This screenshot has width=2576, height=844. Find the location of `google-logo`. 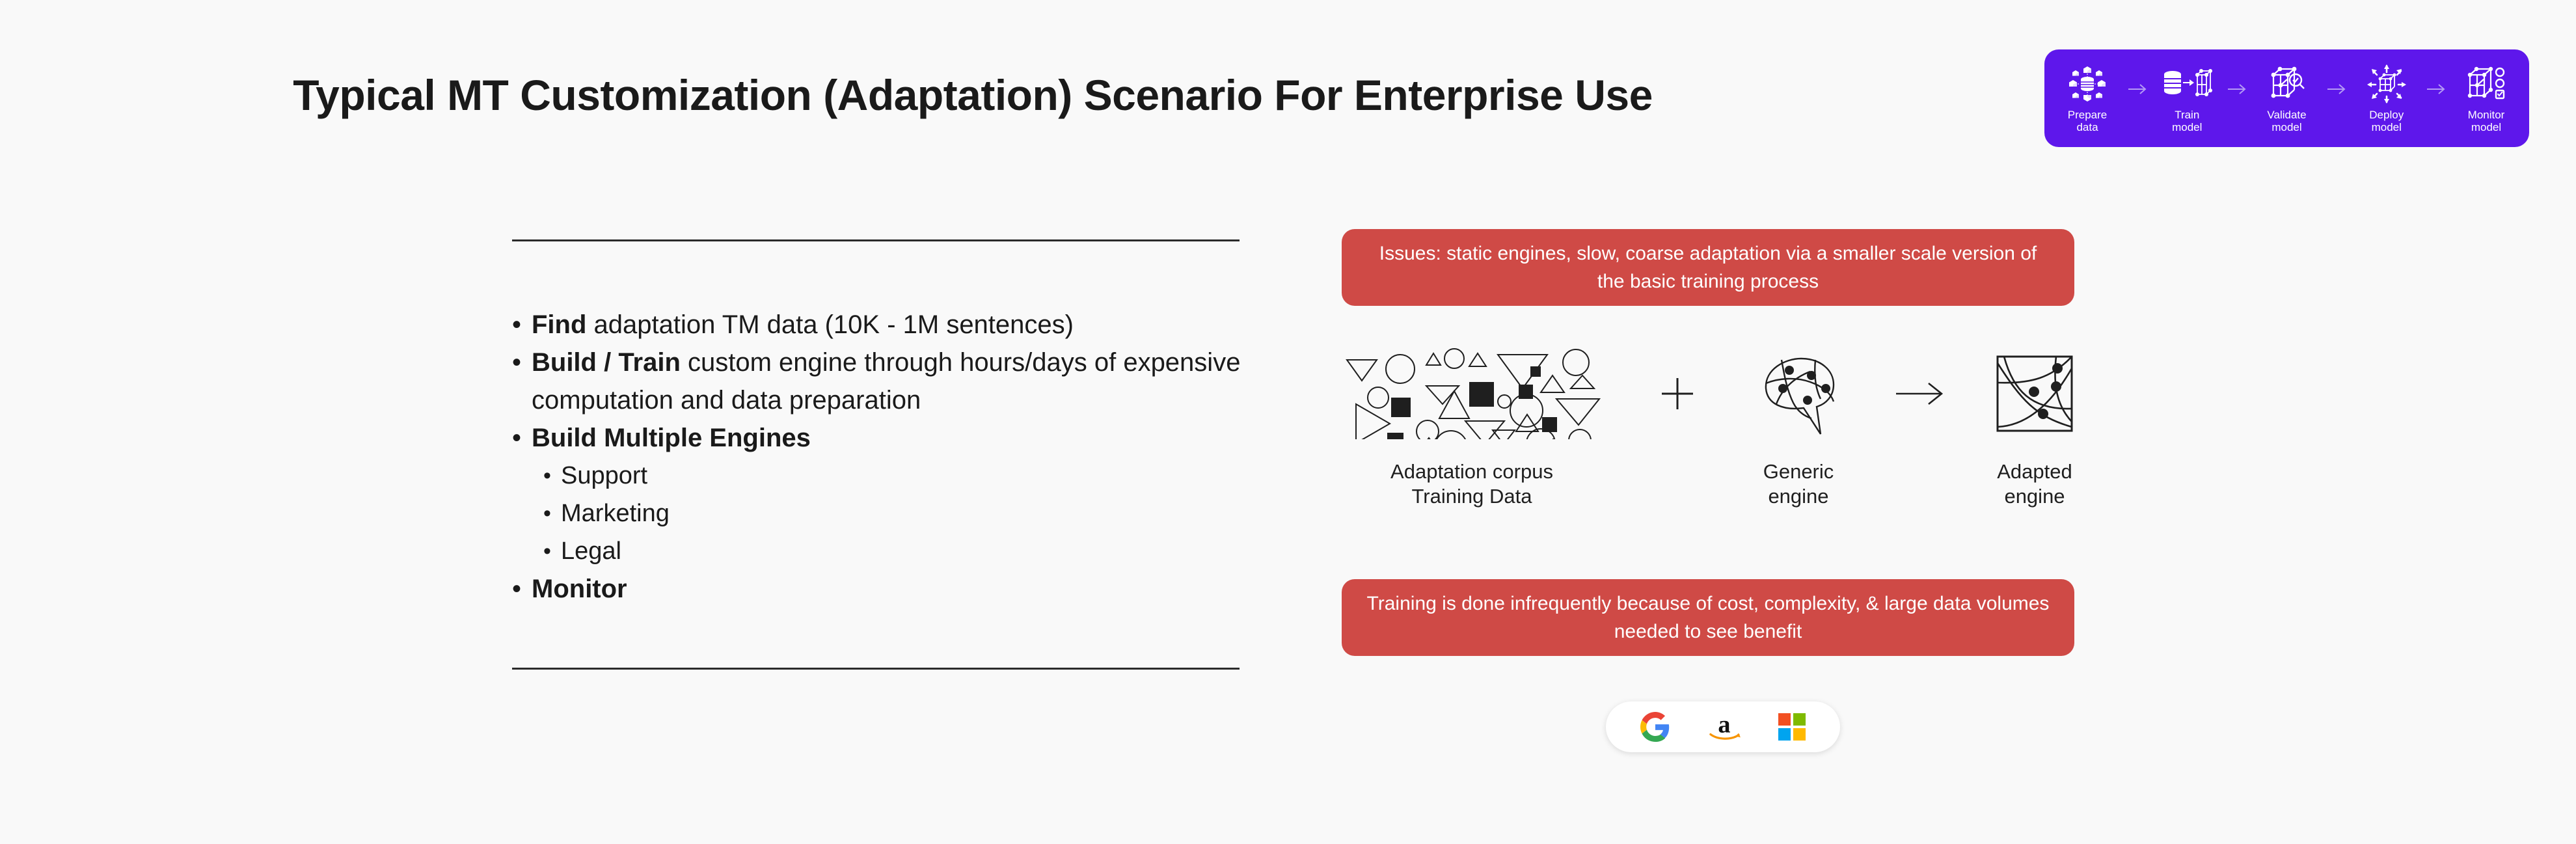

google-logo is located at coordinates (1655, 727).